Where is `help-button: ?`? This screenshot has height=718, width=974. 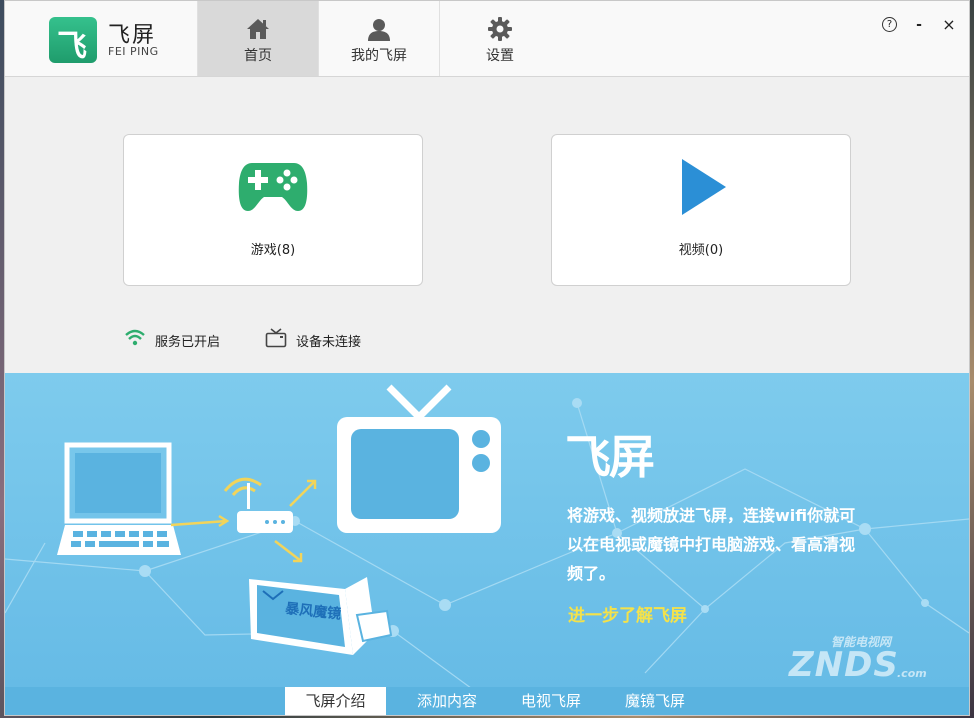 help-button: ? is located at coordinates (889, 24).